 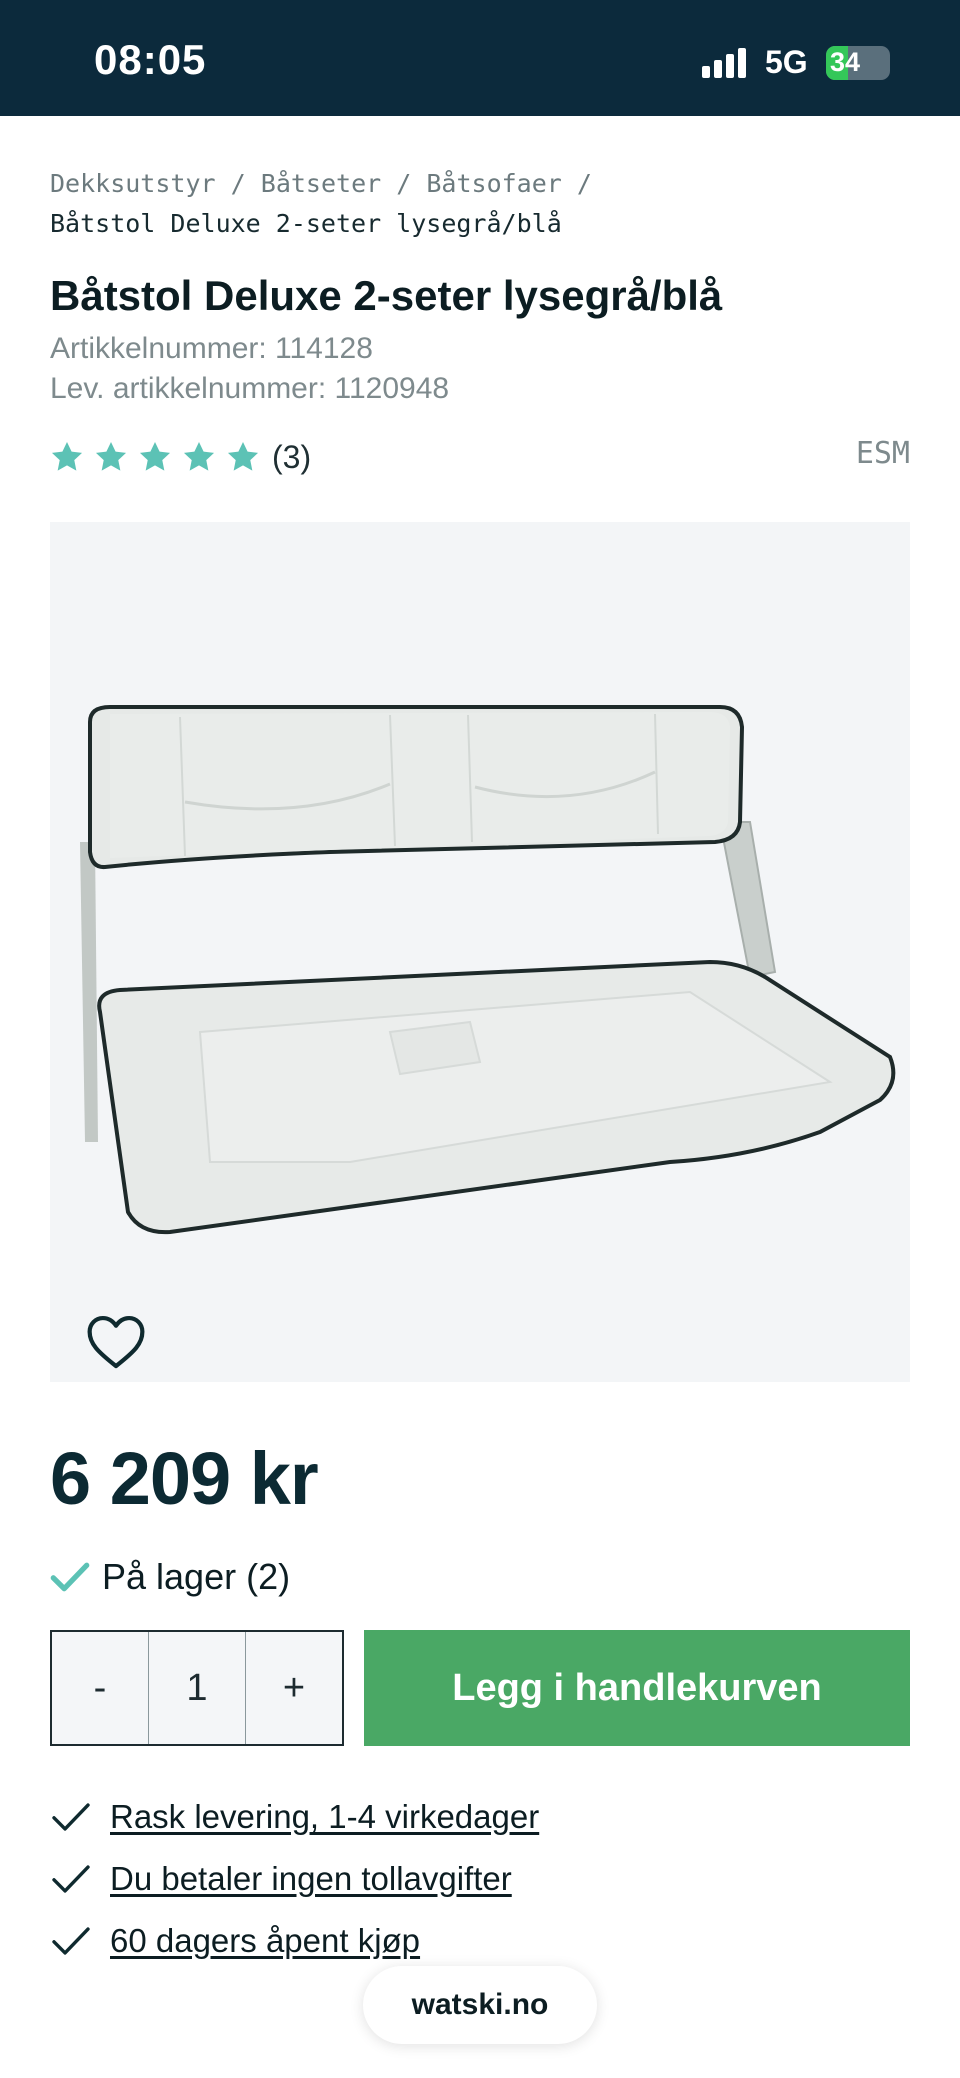 What do you see at coordinates (211, 348) in the screenshot?
I see `article-number: Artikkelnummer: 114128` at bounding box center [211, 348].